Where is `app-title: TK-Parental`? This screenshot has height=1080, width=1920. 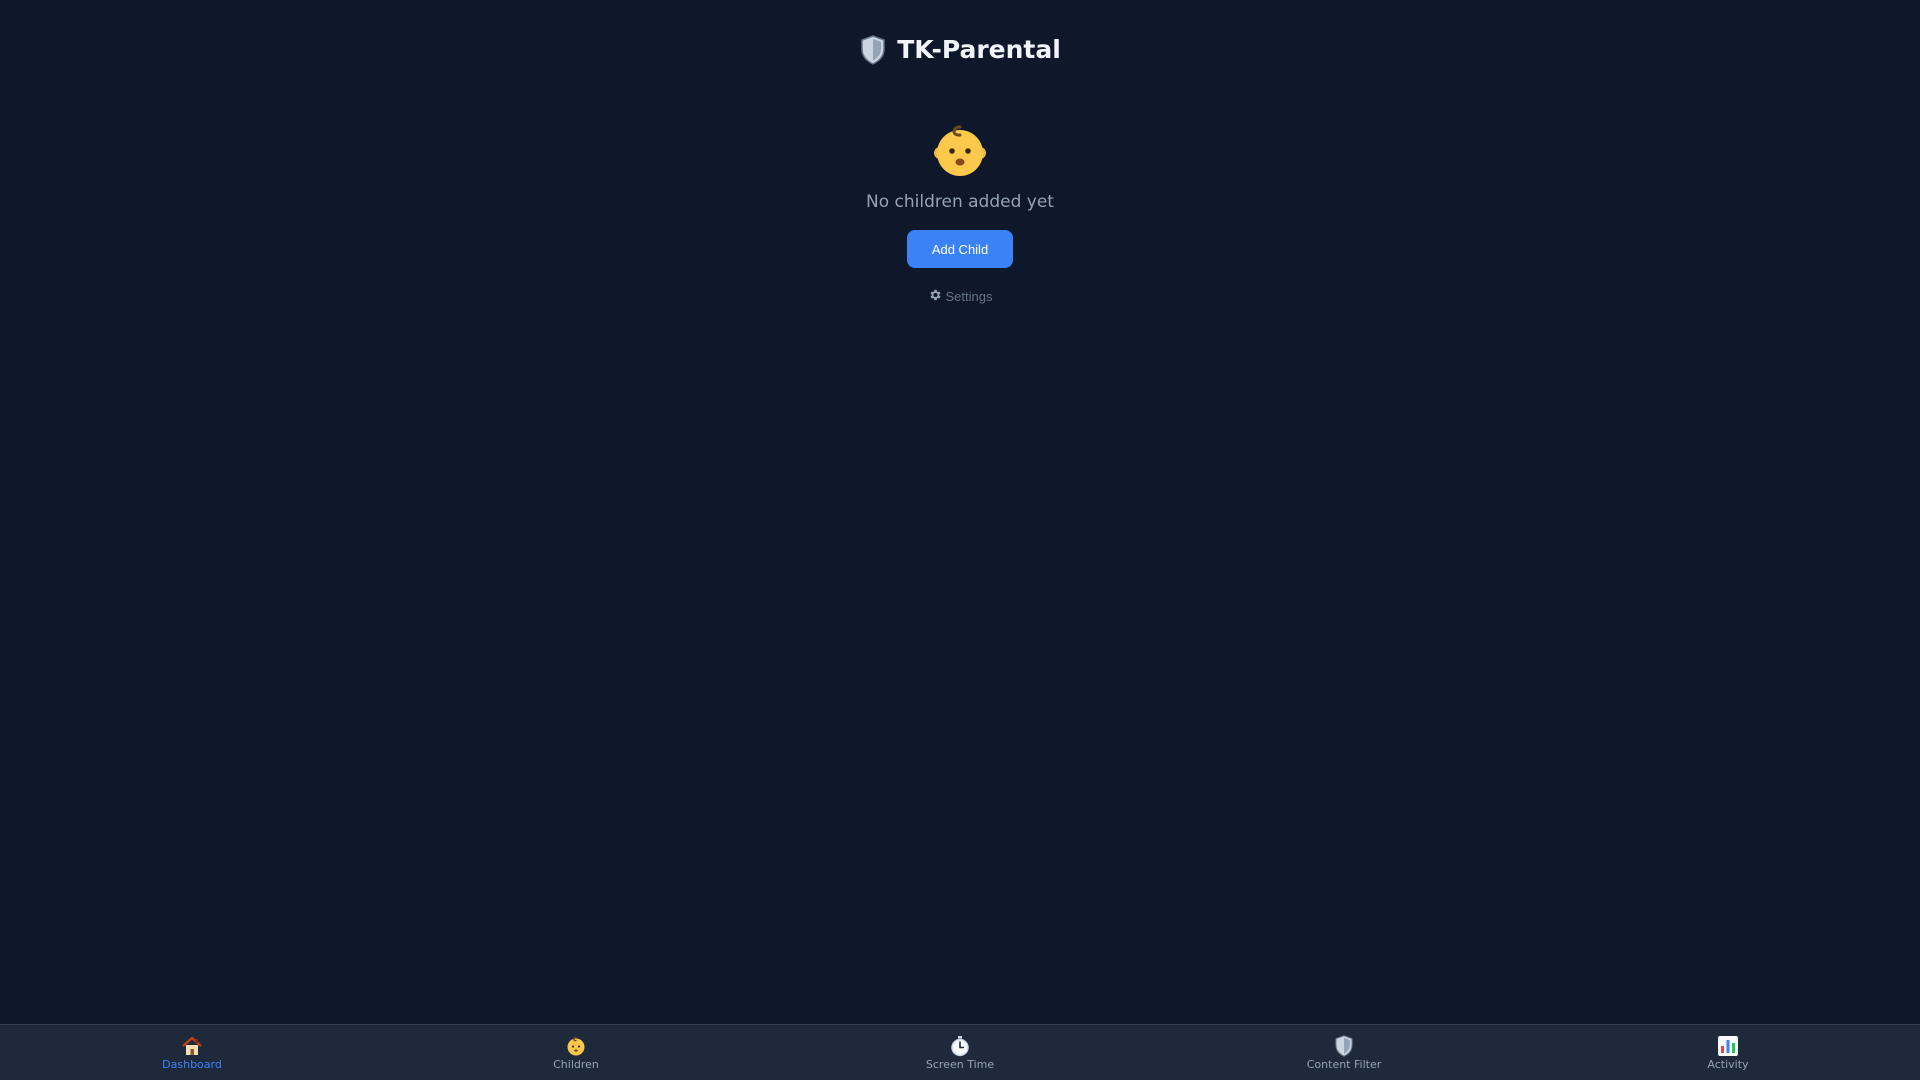
app-title: TK-Parental is located at coordinates (960, 50).